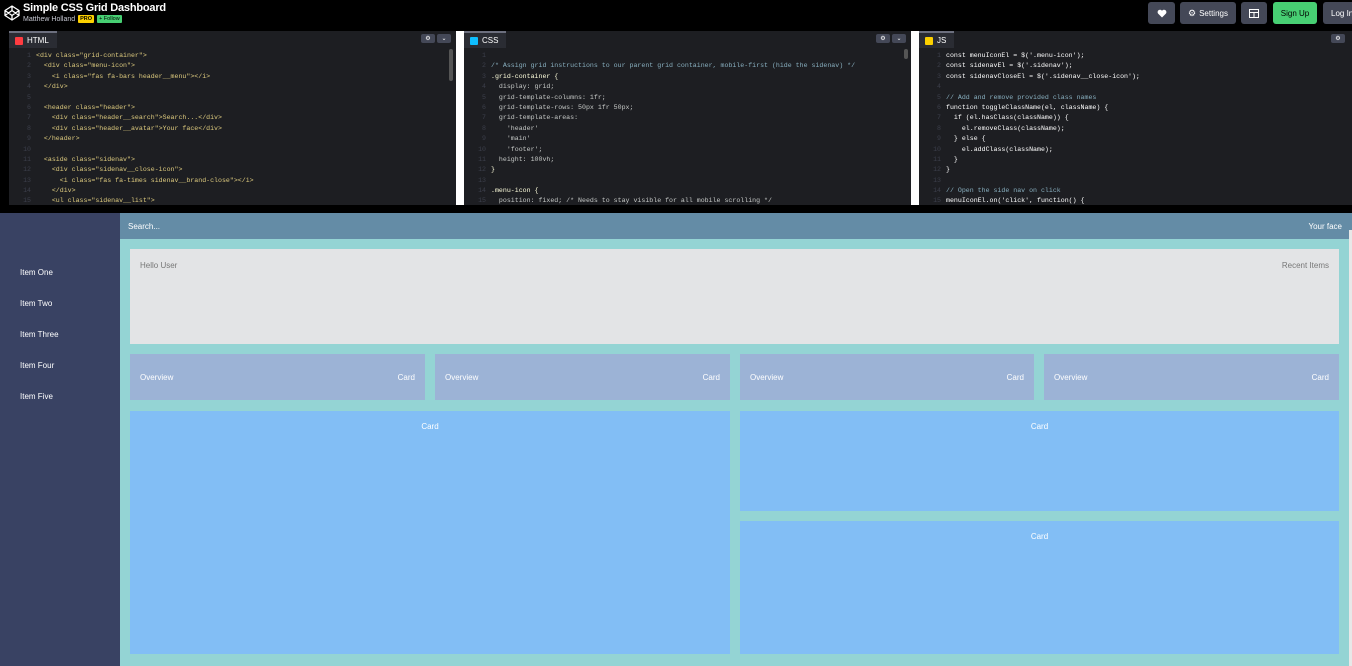 Image resolution: width=1352 pixels, height=666 pixels. Describe the element at coordinates (687, 77) in the screenshot. I see `code-line: 3 .grid-container {` at that location.